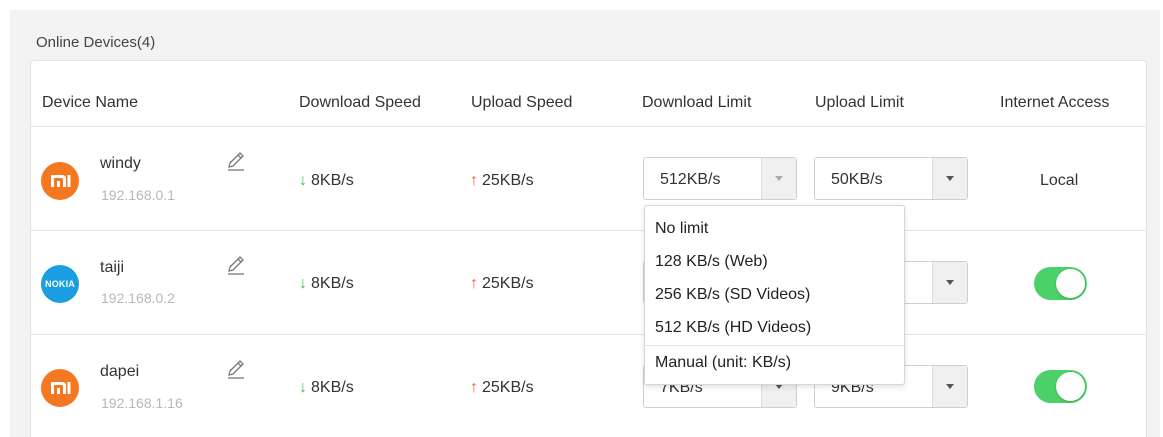  I want to click on internet-access-status: Local, so click(1059, 180).